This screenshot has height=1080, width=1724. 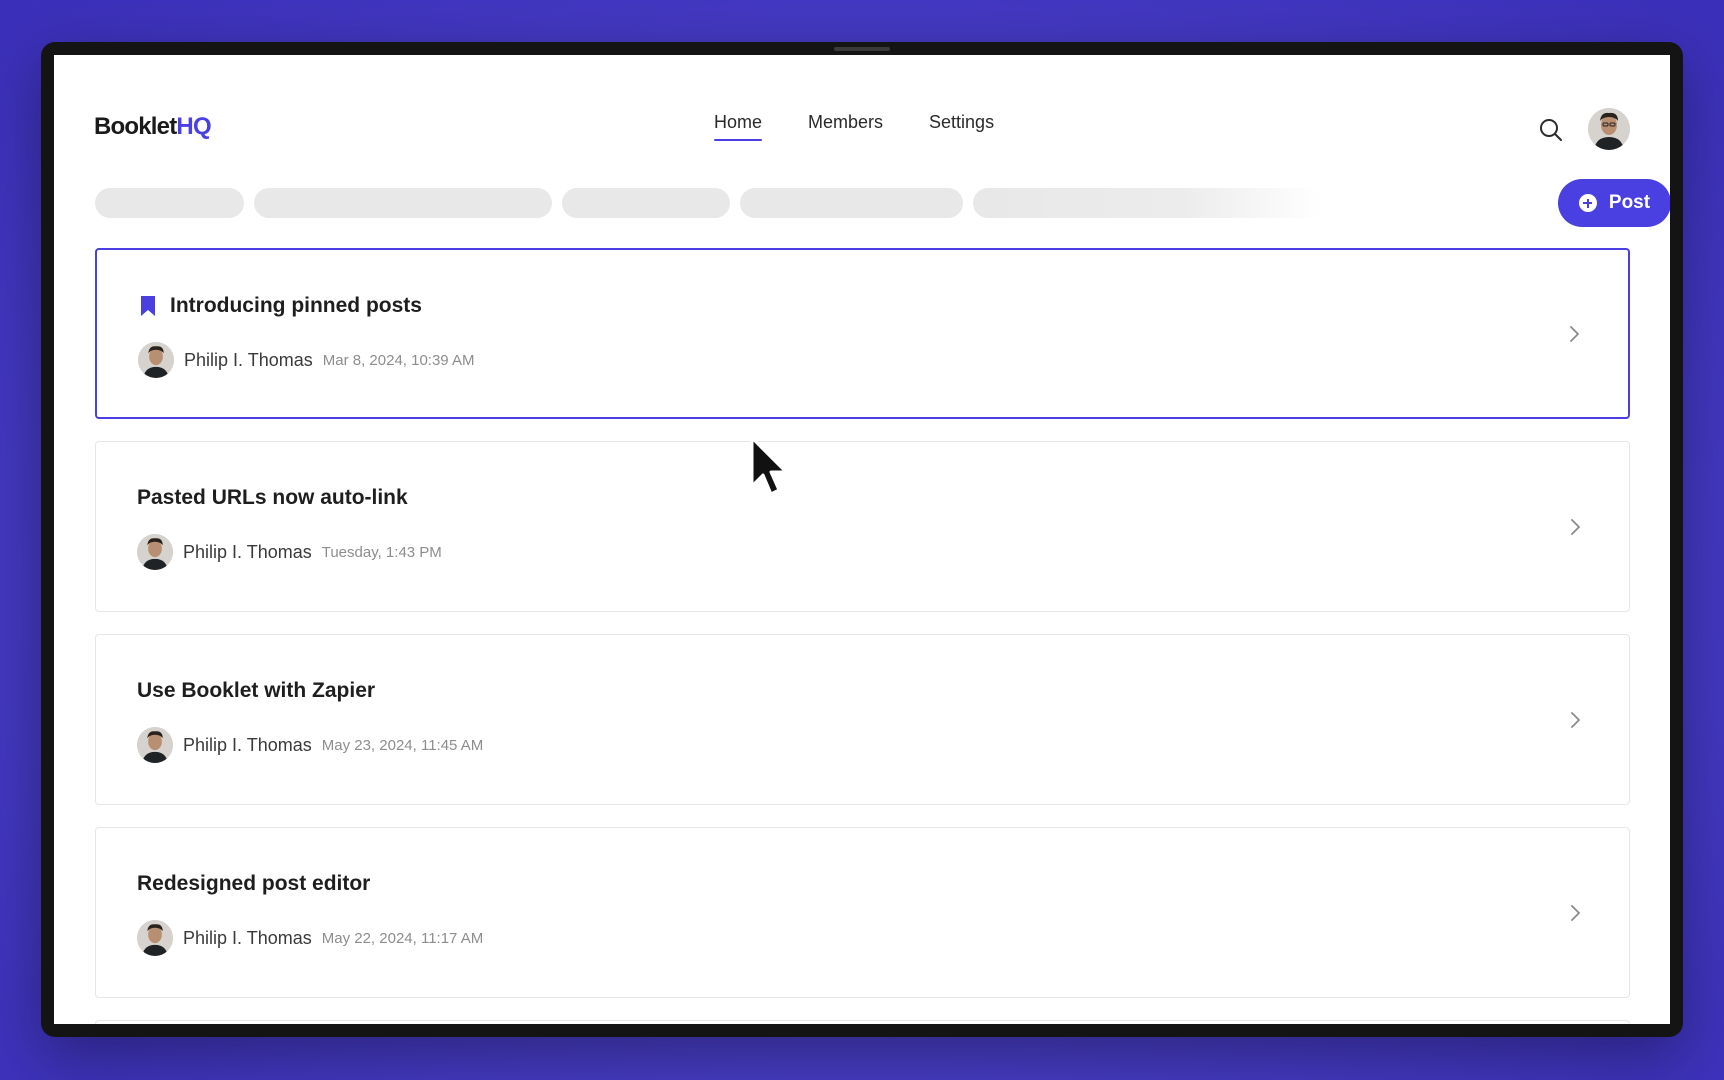 I want to click on new-post-button: Post, so click(x=1614, y=203).